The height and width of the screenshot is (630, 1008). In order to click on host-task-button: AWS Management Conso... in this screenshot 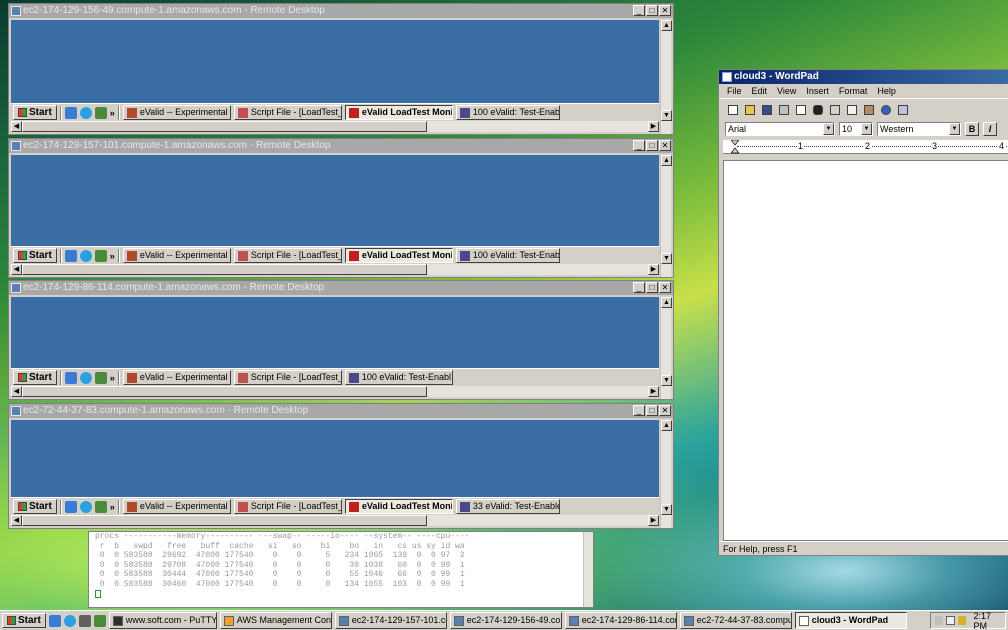, I will do `click(275, 620)`.